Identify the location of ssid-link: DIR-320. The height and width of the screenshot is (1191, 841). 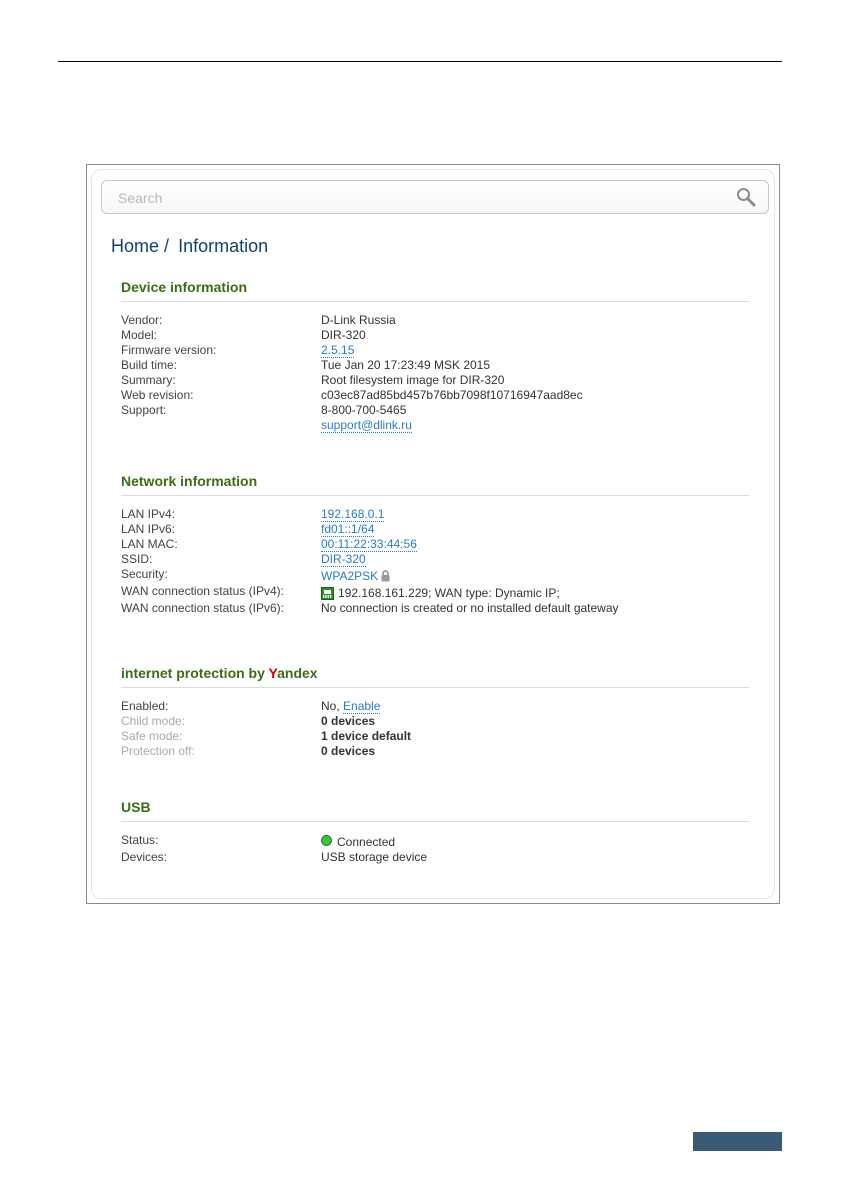
(343, 559).